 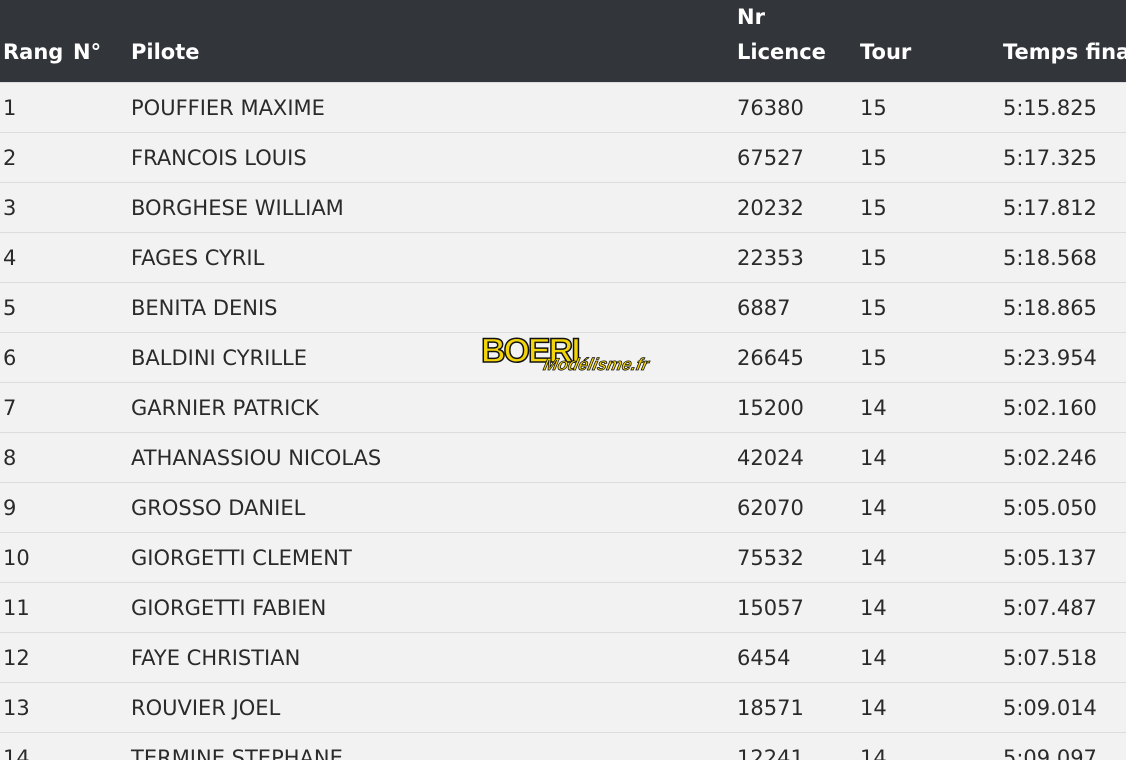 What do you see at coordinates (16, 752) in the screenshot?
I see `cell-rang: 14` at bounding box center [16, 752].